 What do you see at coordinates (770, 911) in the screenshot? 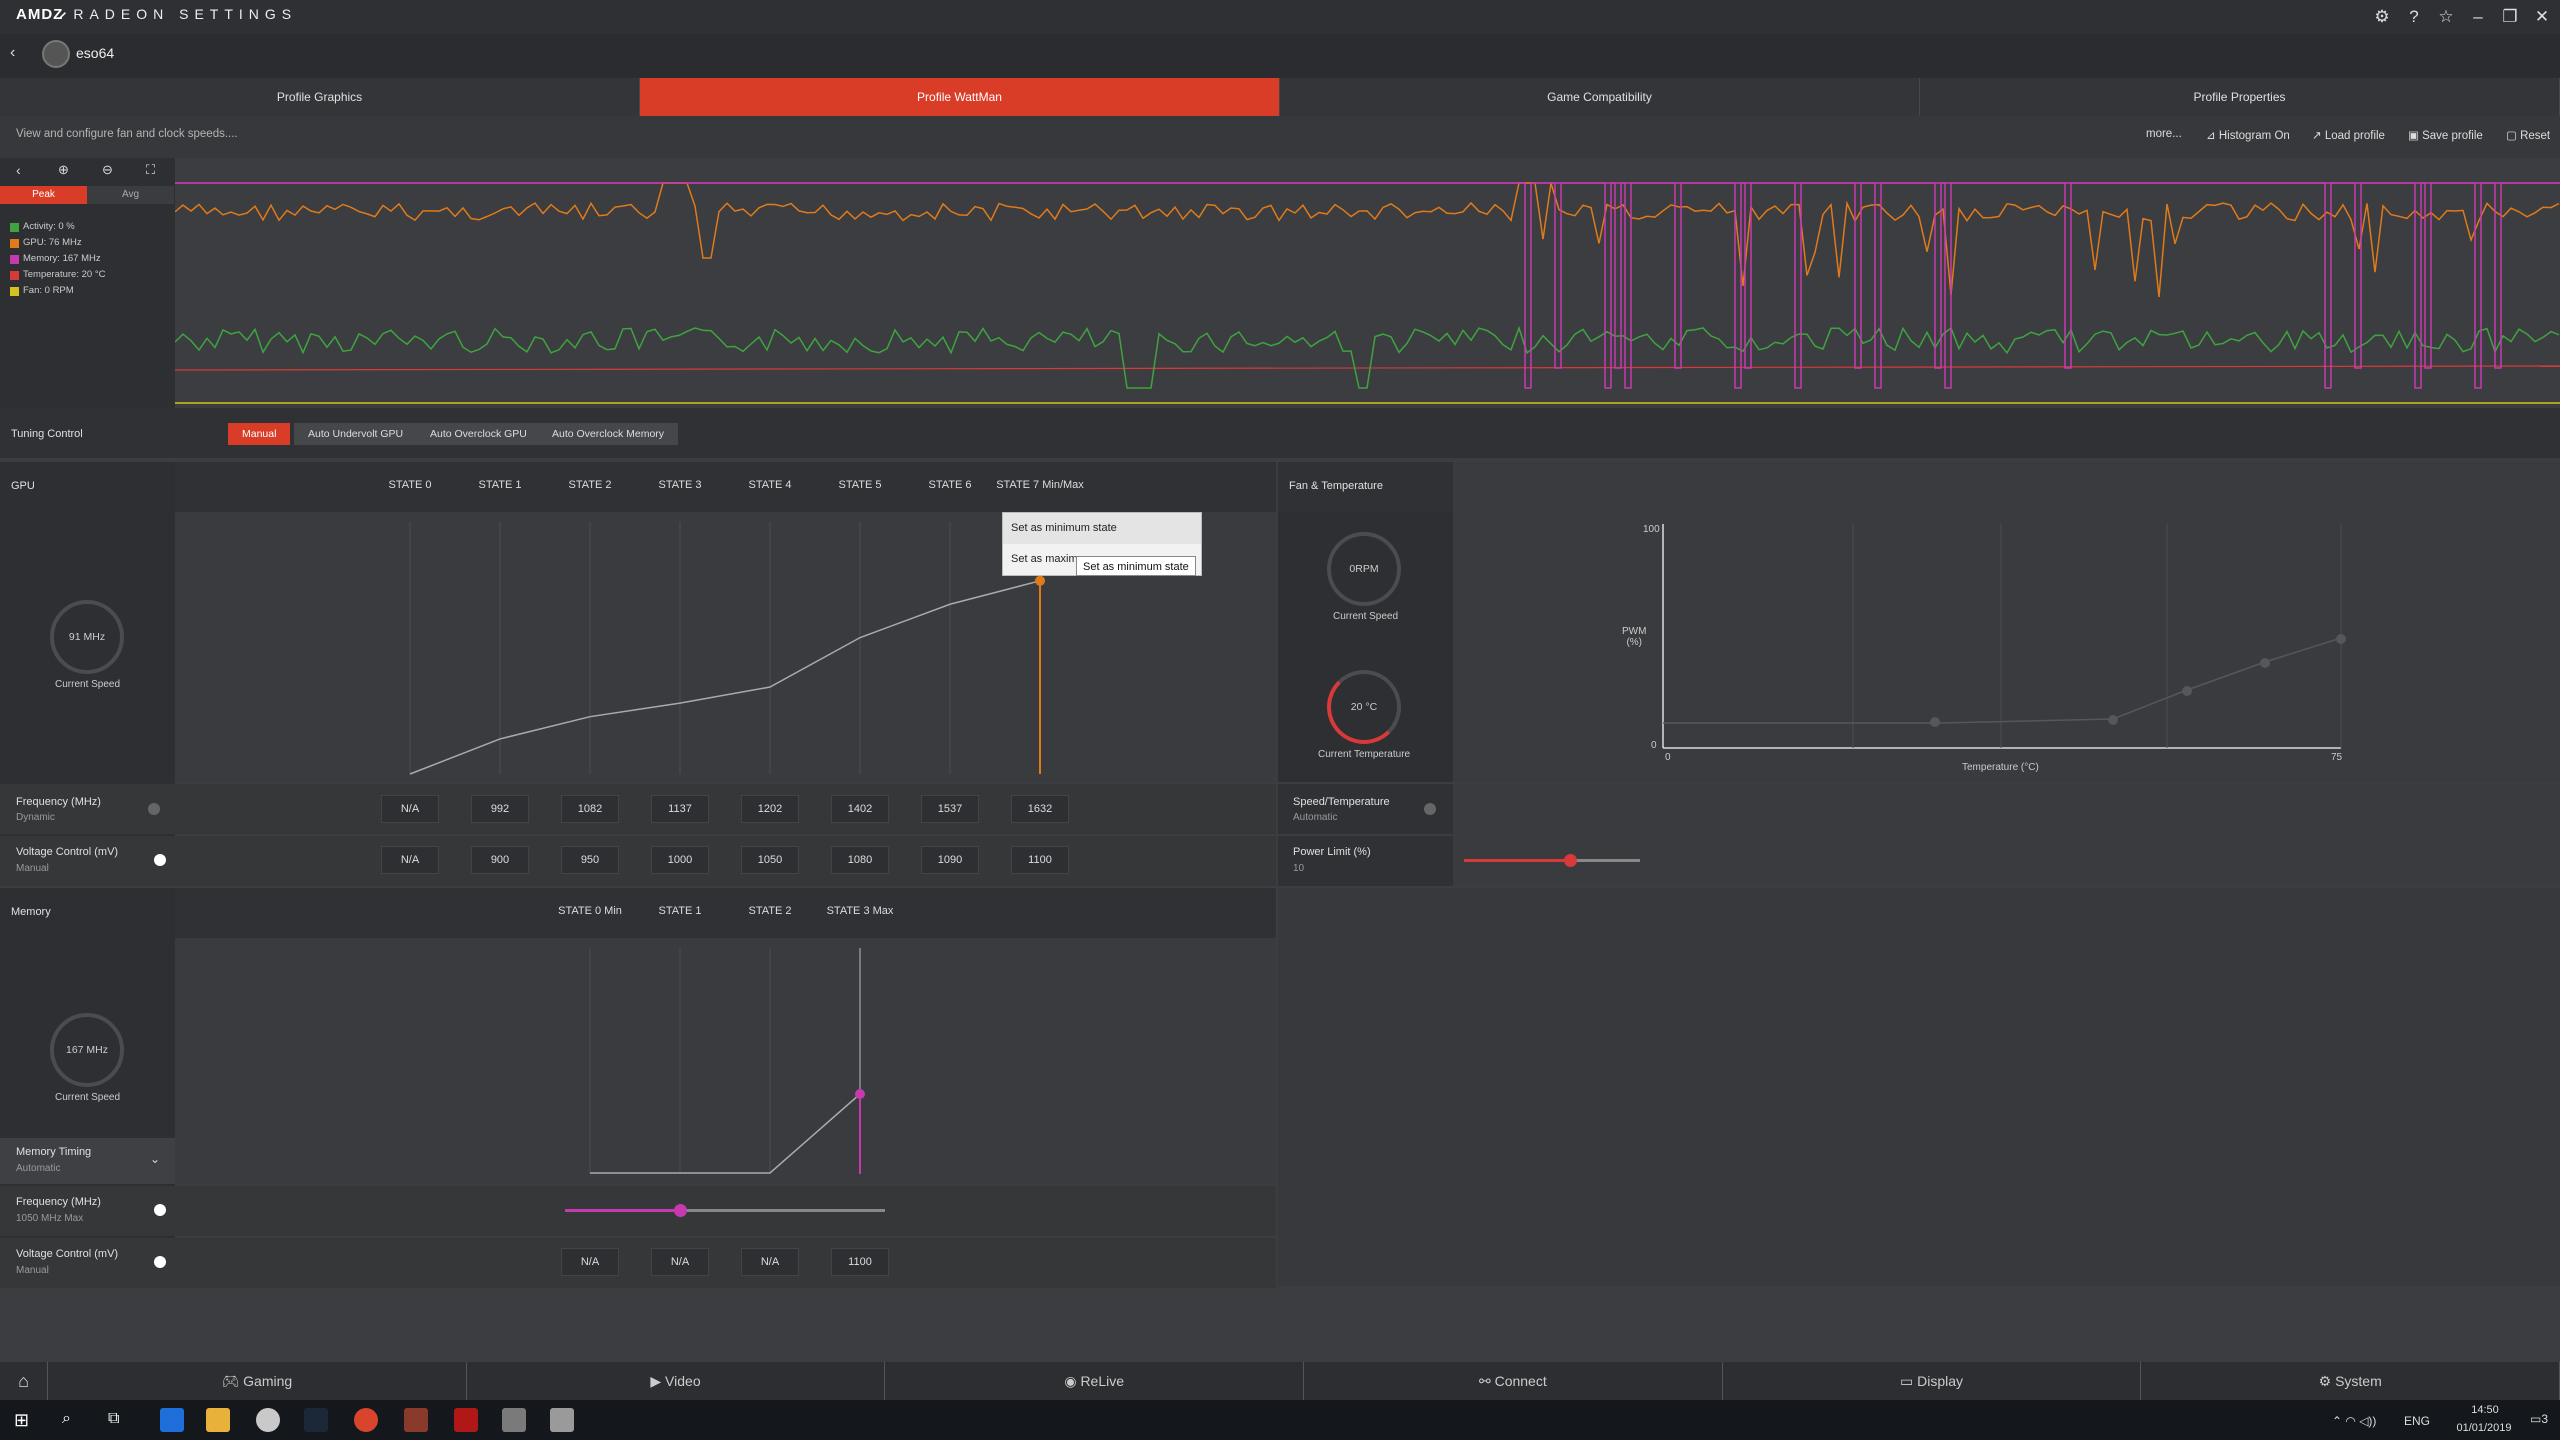
I see `memory-state-header: STATE 2` at bounding box center [770, 911].